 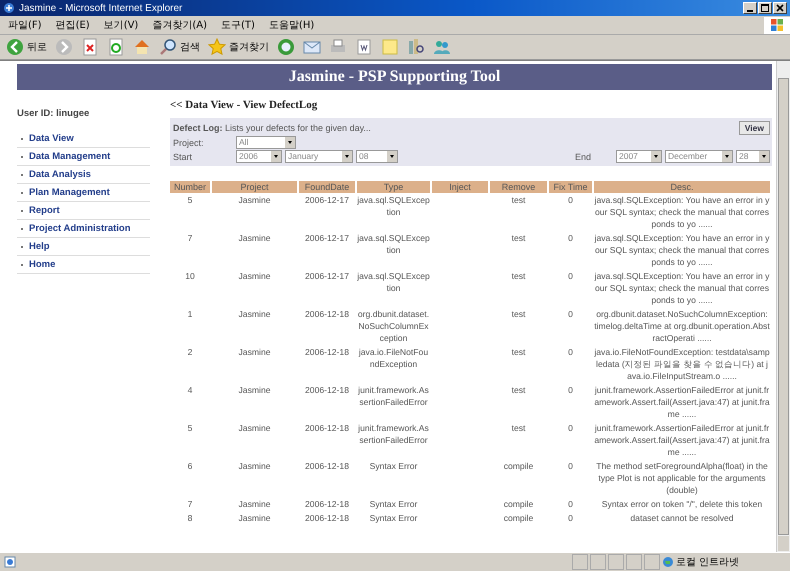 What do you see at coordinates (259, 156) in the screenshot?
I see `date-dropdown: 2006` at bounding box center [259, 156].